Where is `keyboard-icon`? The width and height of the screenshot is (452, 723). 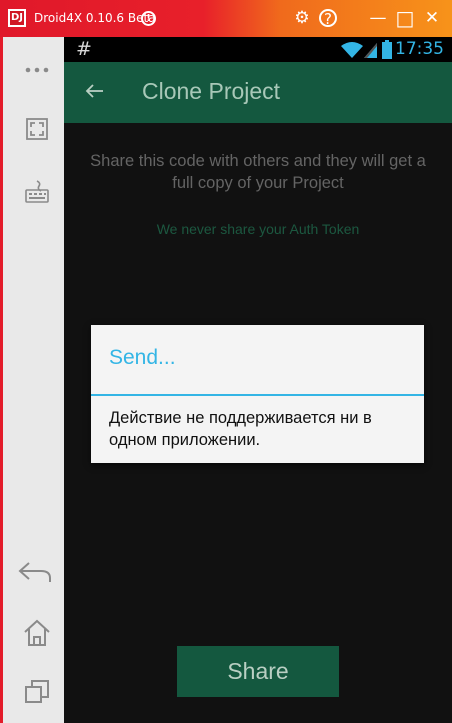 keyboard-icon is located at coordinates (37, 191).